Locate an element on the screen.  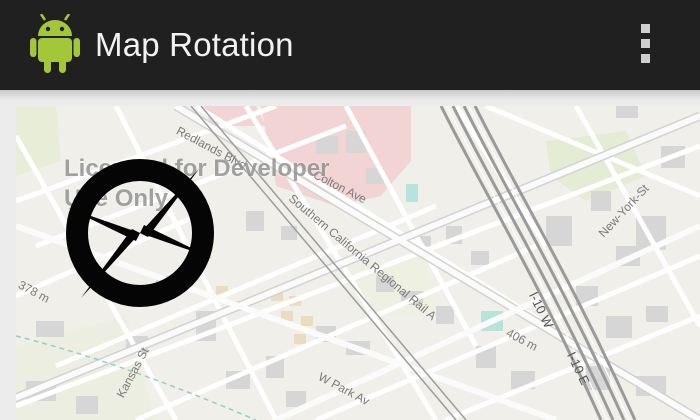
action-bar-shadow is located at coordinates (350, 95).